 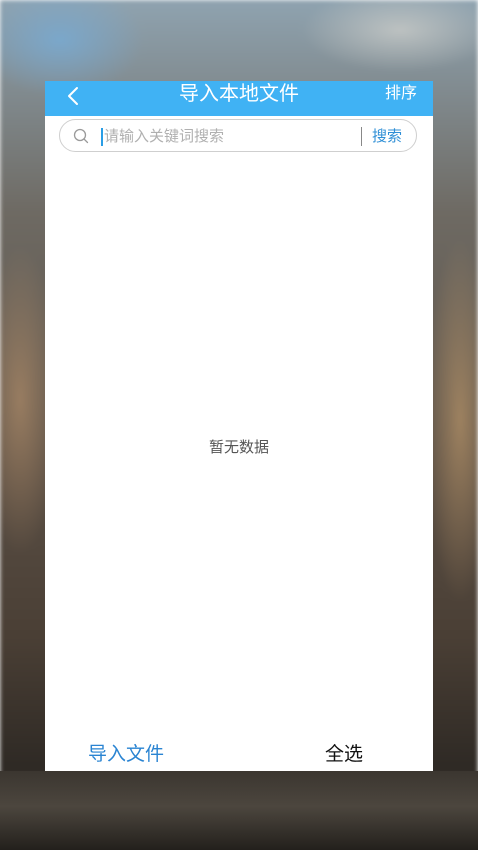 I want to click on search-button: 搜索, so click(x=387, y=136).